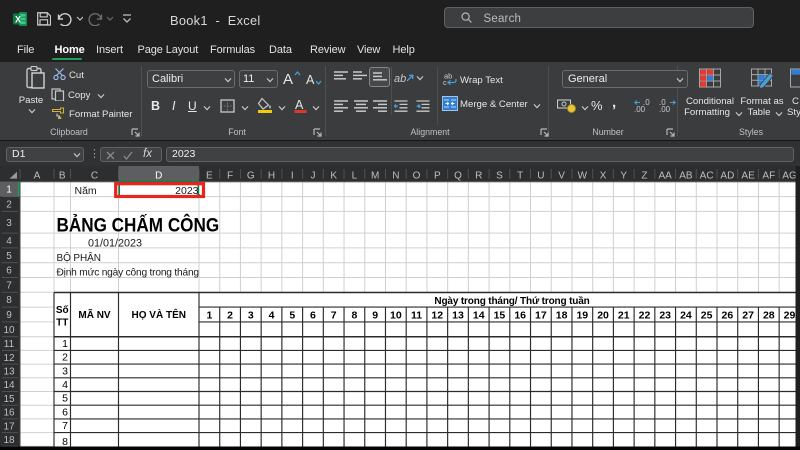 The width and height of the screenshot is (800, 450). What do you see at coordinates (271, 175) in the screenshot?
I see `svg-text: H` at bounding box center [271, 175].